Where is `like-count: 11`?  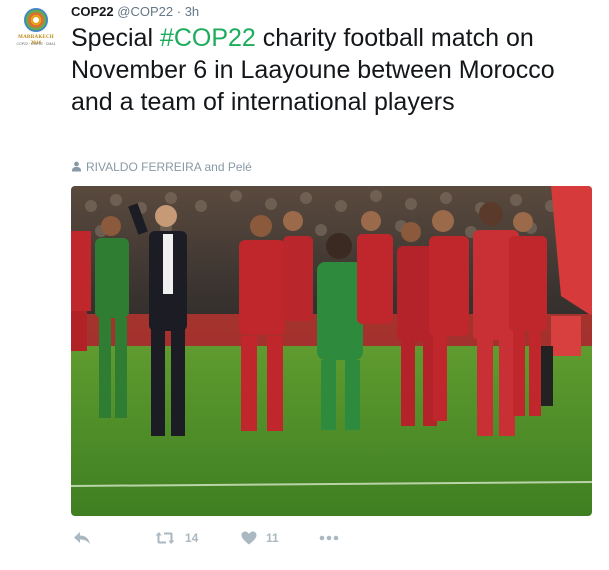
like-count: 11 is located at coordinates (272, 538).